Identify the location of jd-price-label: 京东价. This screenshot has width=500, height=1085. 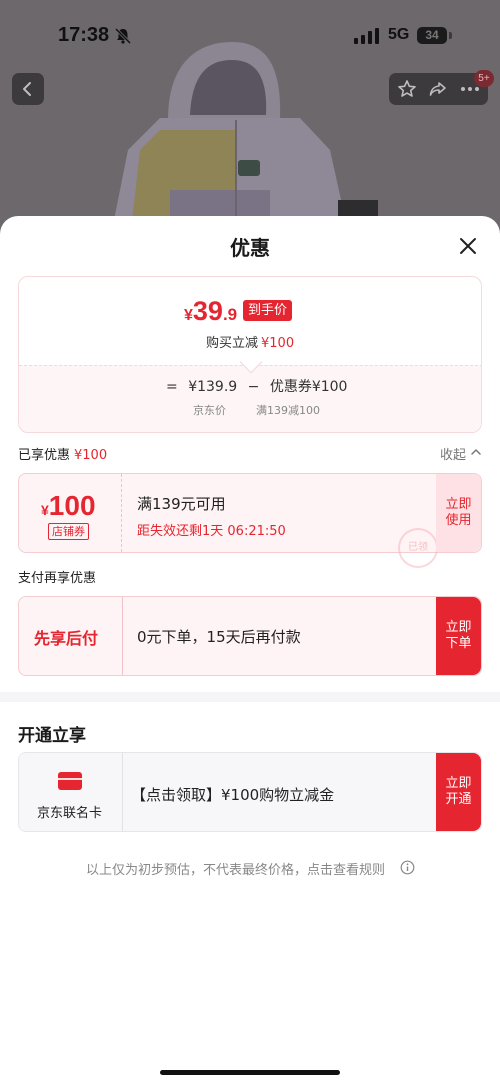
(209, 410).